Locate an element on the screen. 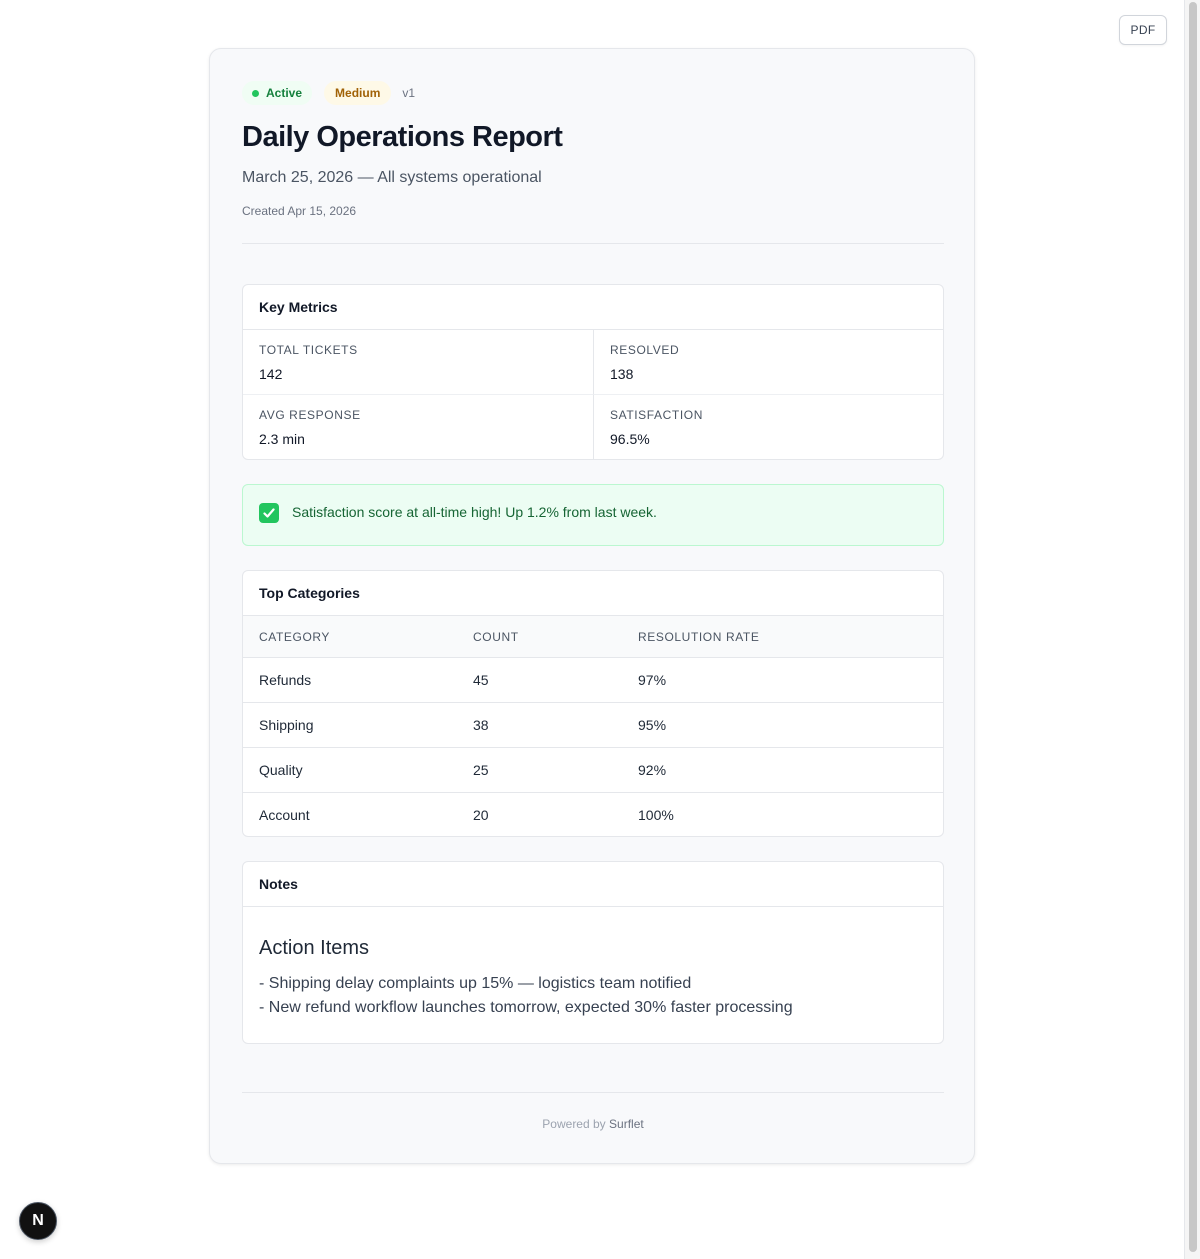 The image size is (1200, 1259). page-title: Daily Operations Report is located at coordinates (402, 137).